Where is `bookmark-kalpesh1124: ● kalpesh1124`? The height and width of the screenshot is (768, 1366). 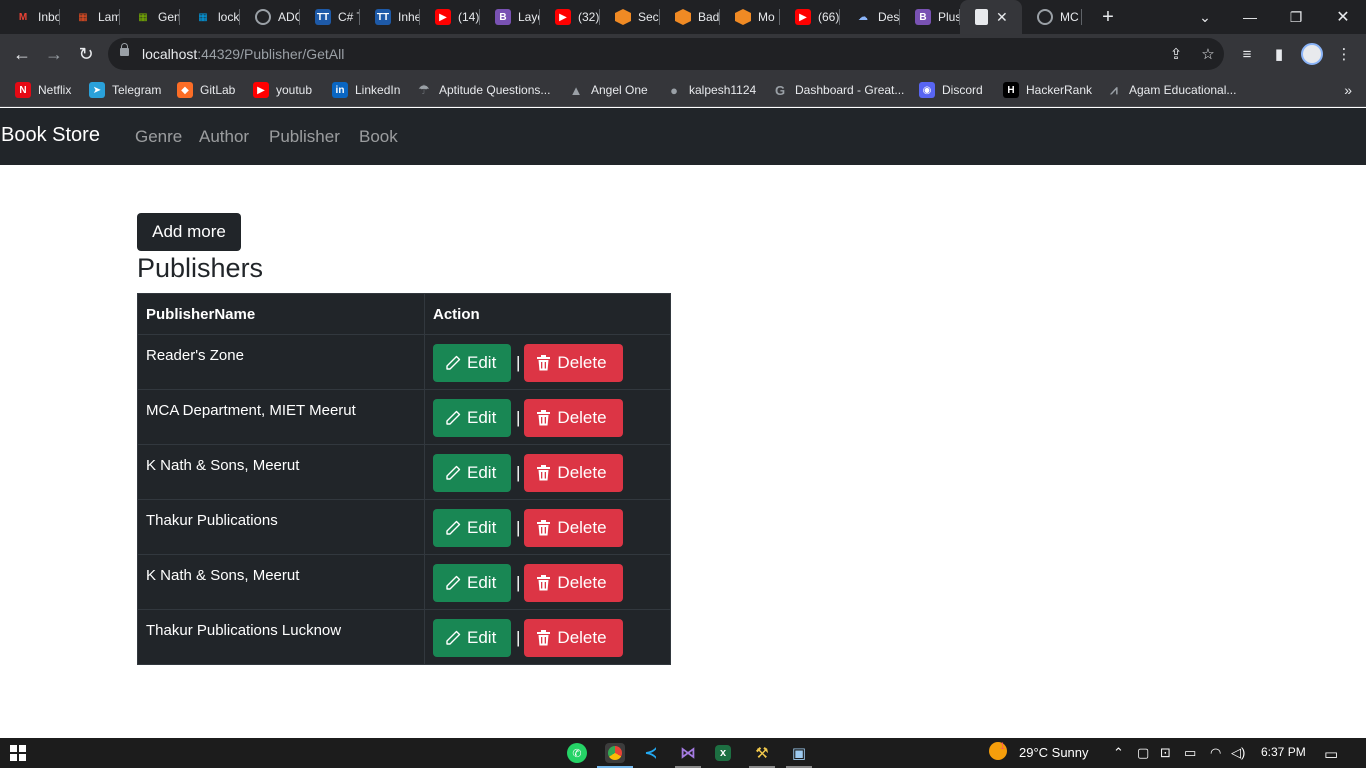 bookmark-kalpesh1124: ● kalpesh1124 is located at coordinates (711, 90).